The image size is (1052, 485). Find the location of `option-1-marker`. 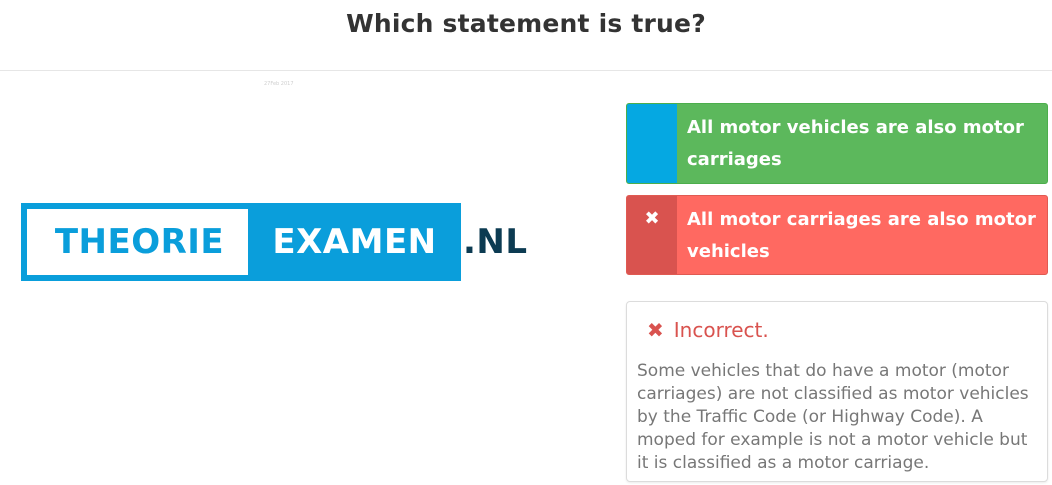

option-1-marker is located at coordinates (652, 143).